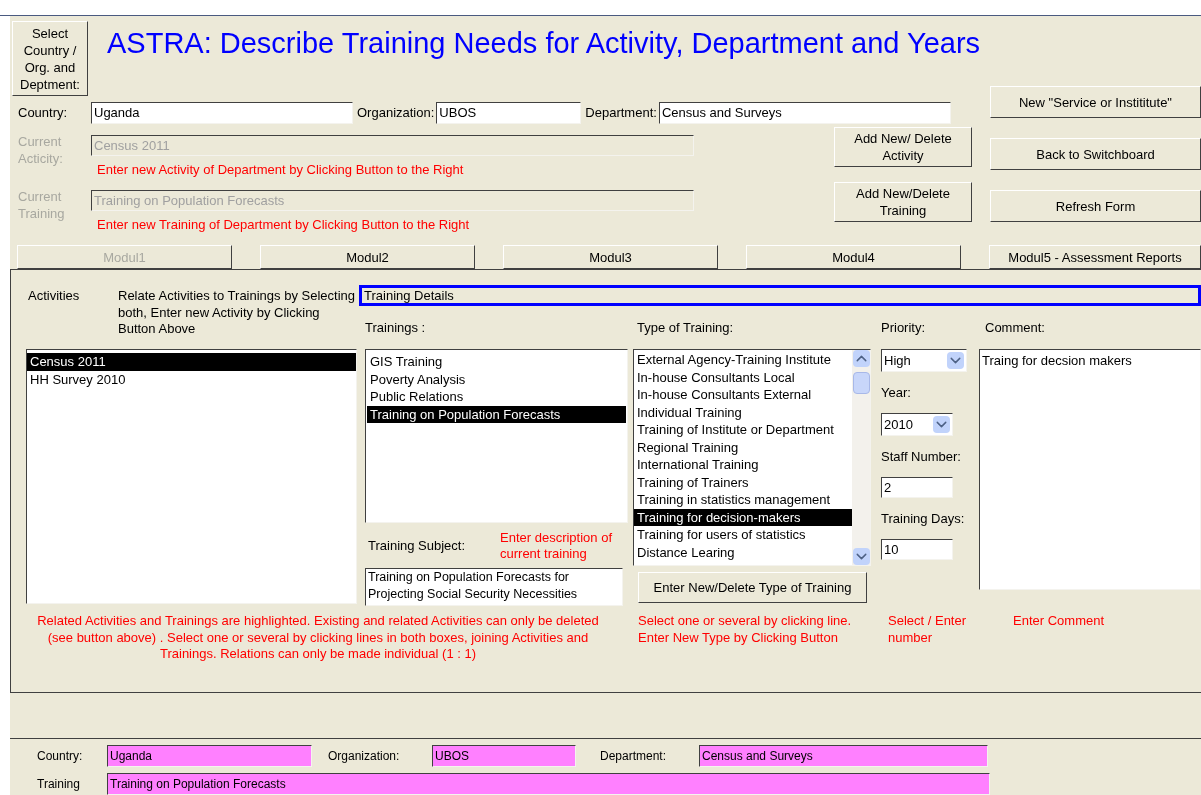 The image size is (1201, 795). What do you see at coordinates (283, 225) in the screenshot?
I see `hint-text: Enter new Training of Department by Clicking Button to the Right` at bounding box center [283, 225].